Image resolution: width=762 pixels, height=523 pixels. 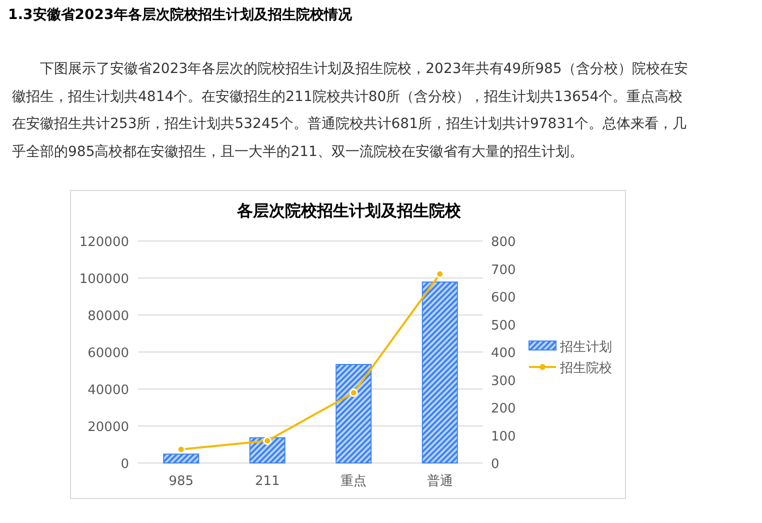 I want to click on legend-label: 招生计划, so click(x=586, y=347).